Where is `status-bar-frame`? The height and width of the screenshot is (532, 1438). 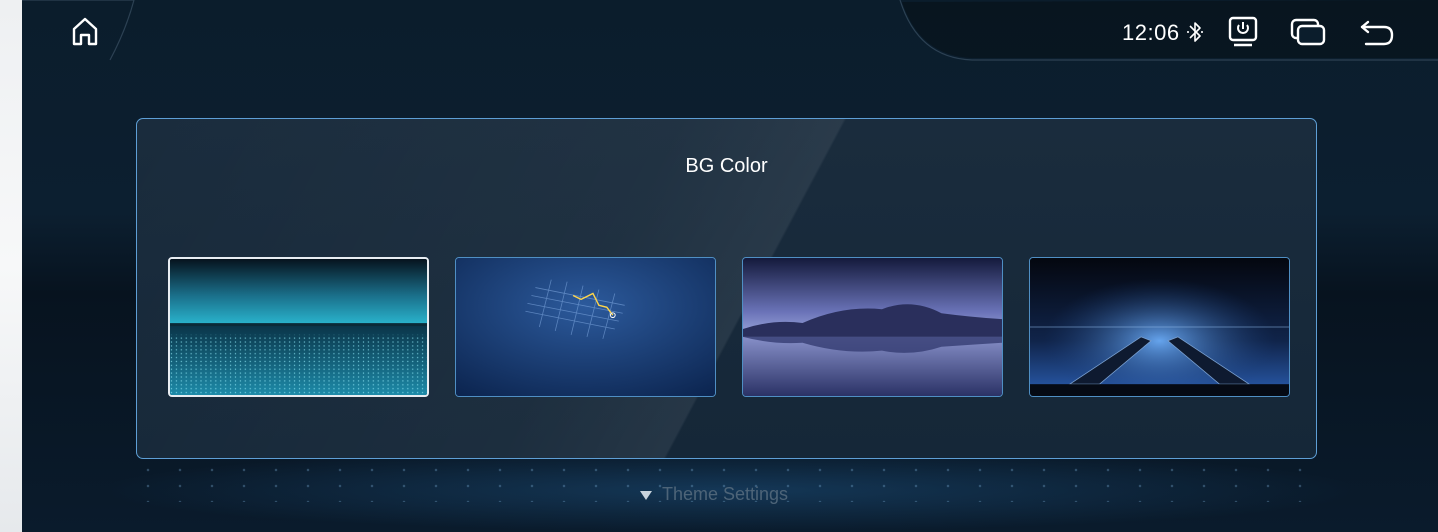
status-bar-frame is located at coordinates (730, 30).